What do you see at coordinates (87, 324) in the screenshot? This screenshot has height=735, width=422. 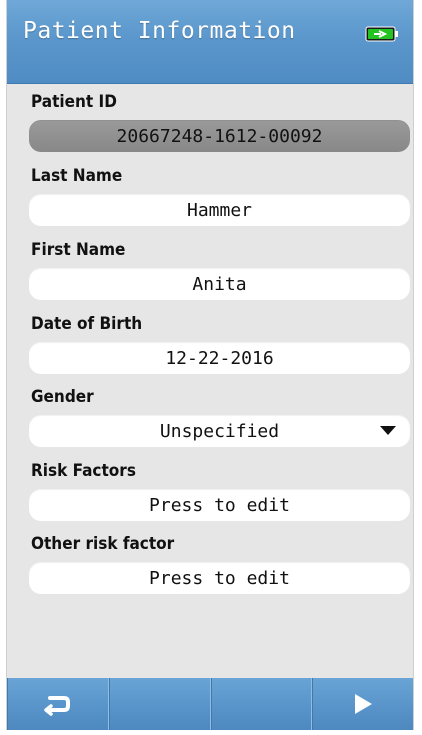 I see `dob-label: Date of Birth` at bounding box center [87, 324].